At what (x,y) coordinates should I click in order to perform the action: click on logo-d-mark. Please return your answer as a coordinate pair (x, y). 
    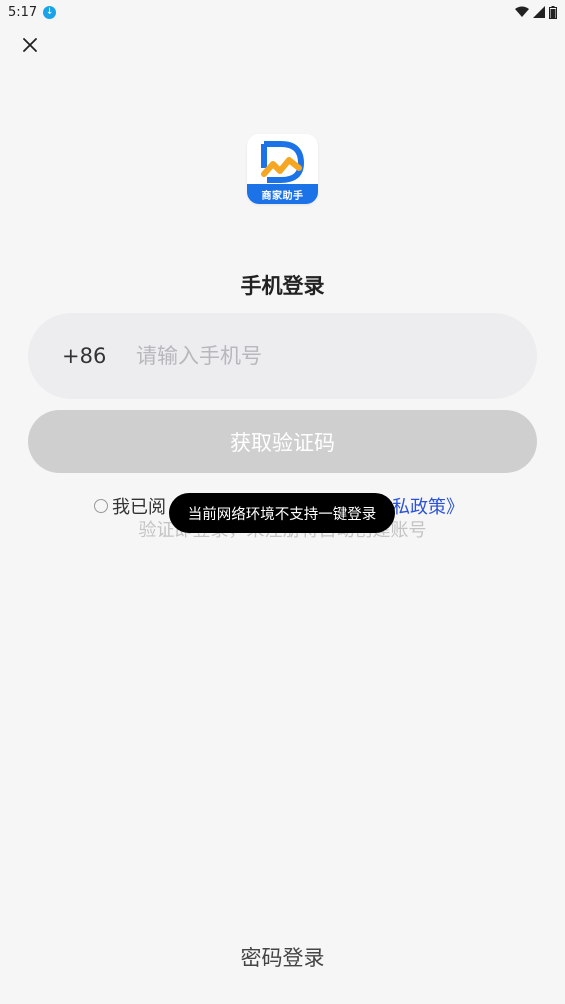
    Looking at the image, I should click on (283, 162).